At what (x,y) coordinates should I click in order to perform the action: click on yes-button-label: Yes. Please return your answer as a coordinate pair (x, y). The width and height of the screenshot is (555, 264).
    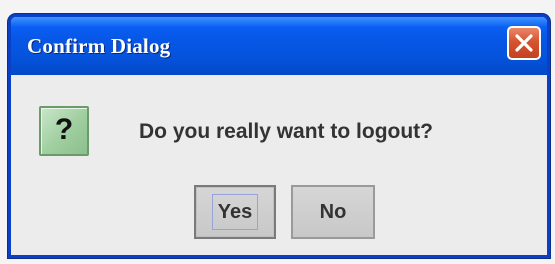
    Looking at the image, I should click on (235, 212).